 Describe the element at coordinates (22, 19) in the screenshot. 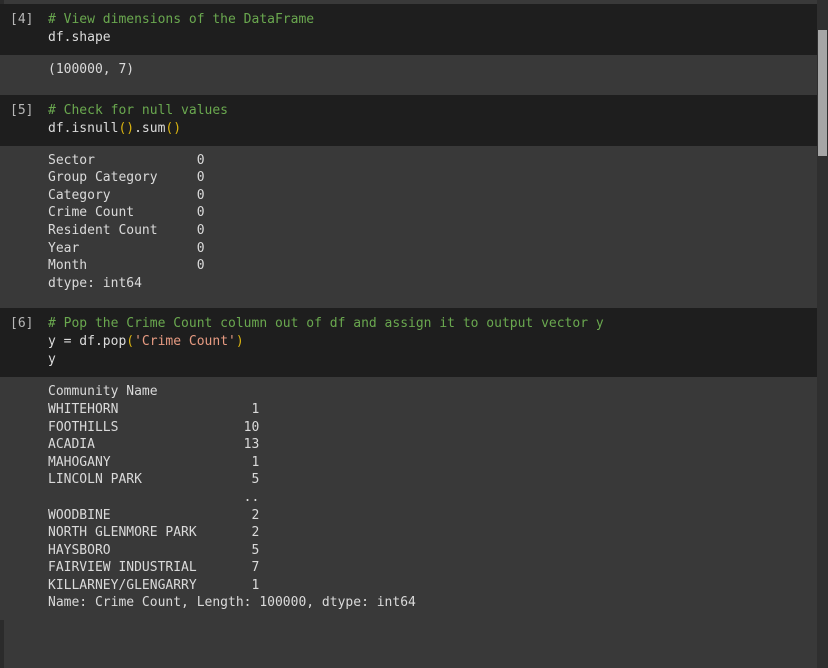

I see `execution-count-label: [4]` at that location.